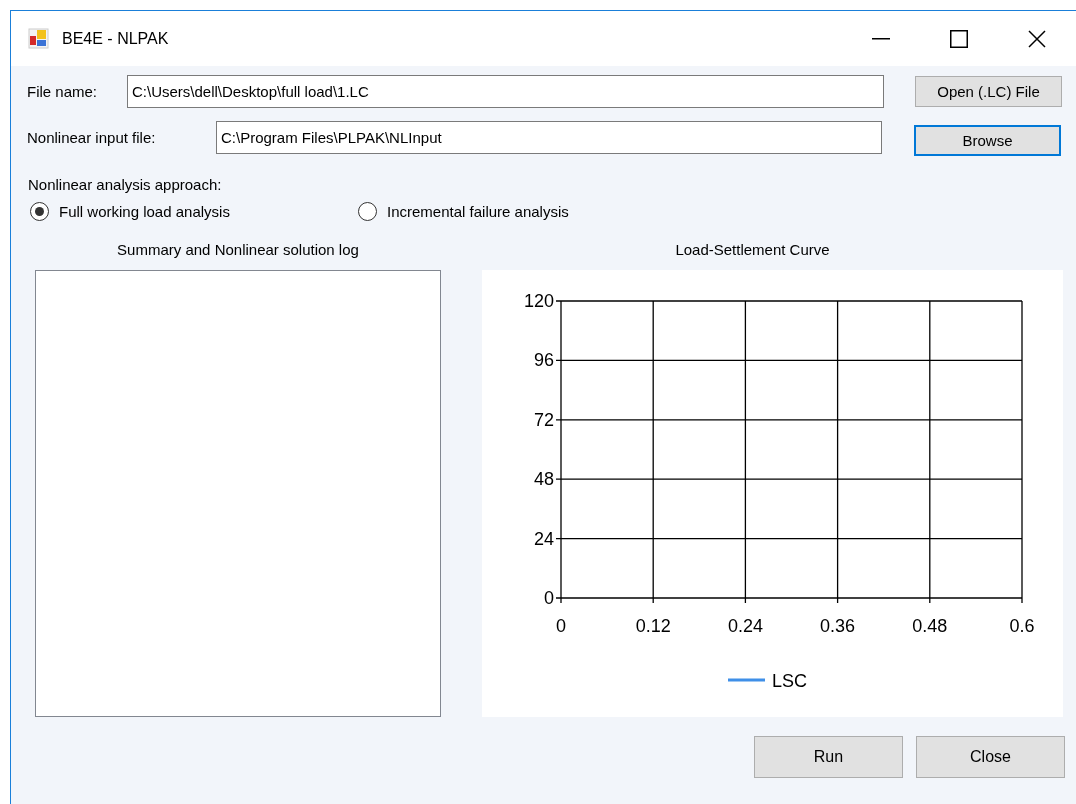 The width and height of the screenshot is (1076, 804). Describe the element at coordinates (930, 626) in the screenshot. I see `axis-tick-label: 0.48` at that location.